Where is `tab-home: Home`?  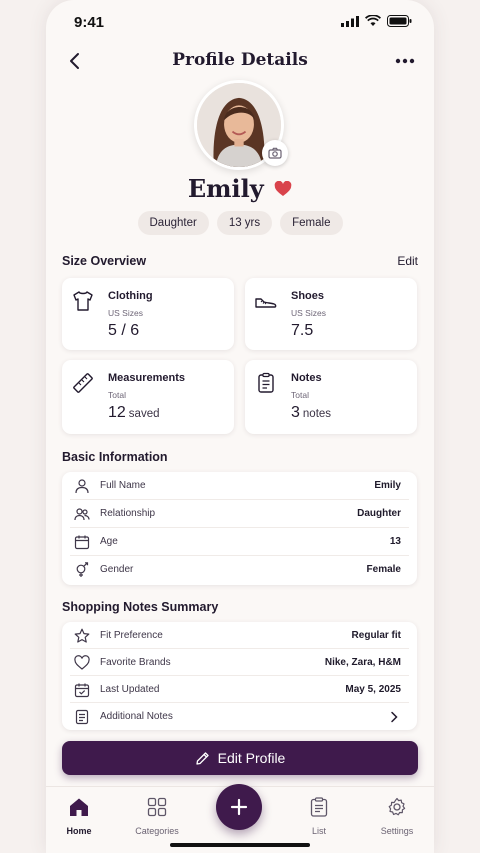
tab-home: Home is located at coordinates (79, 816).